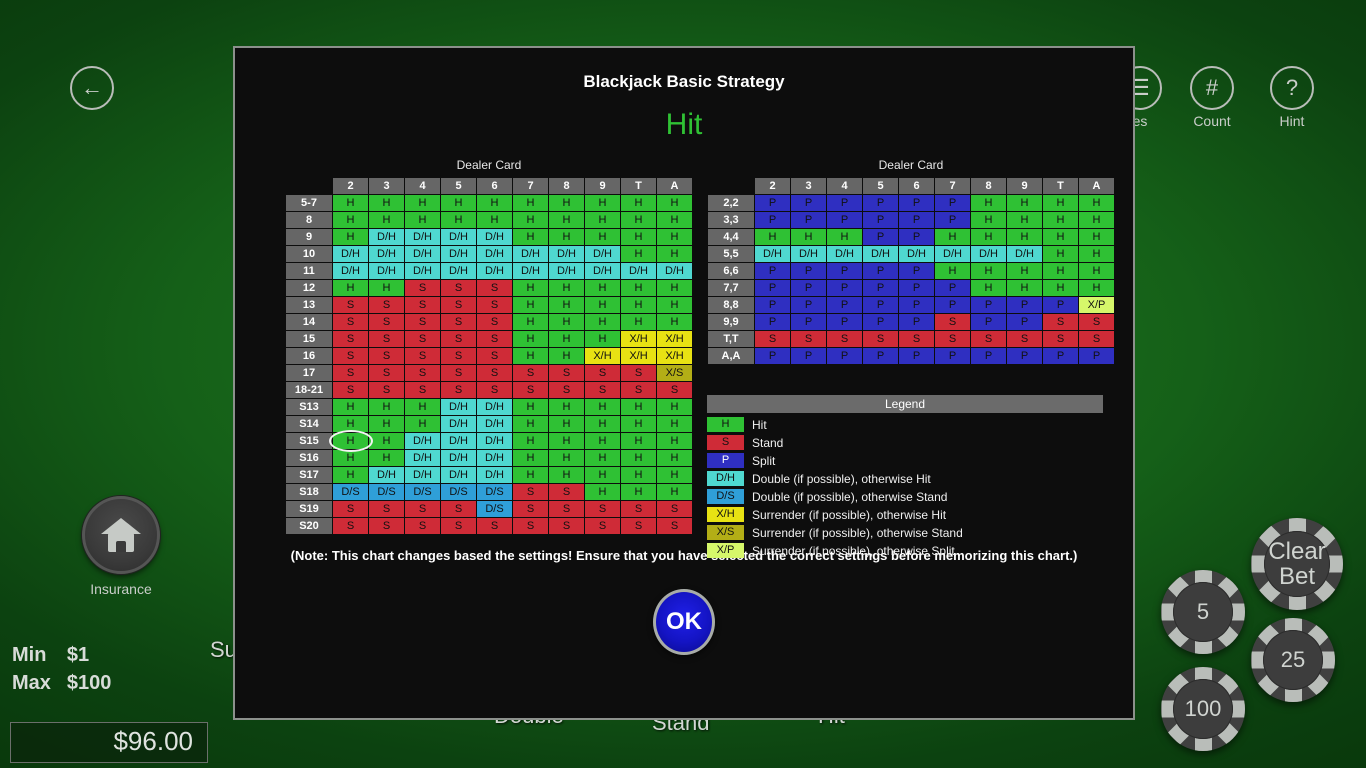 This screenshot has width=1366, height=768. Describe the element at coordinates (1203, 709) in the screenshot. I see `chip-100: 100` at that location.